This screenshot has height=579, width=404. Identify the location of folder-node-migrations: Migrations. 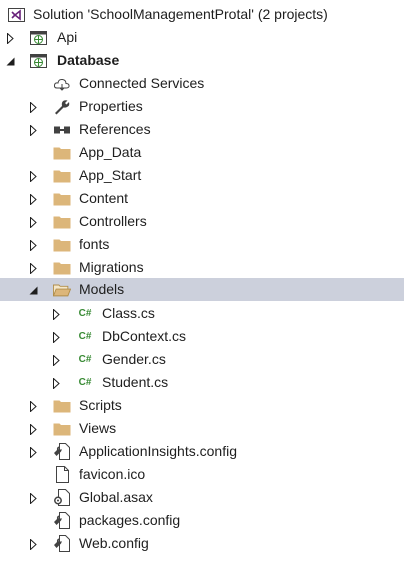
(202, 267).